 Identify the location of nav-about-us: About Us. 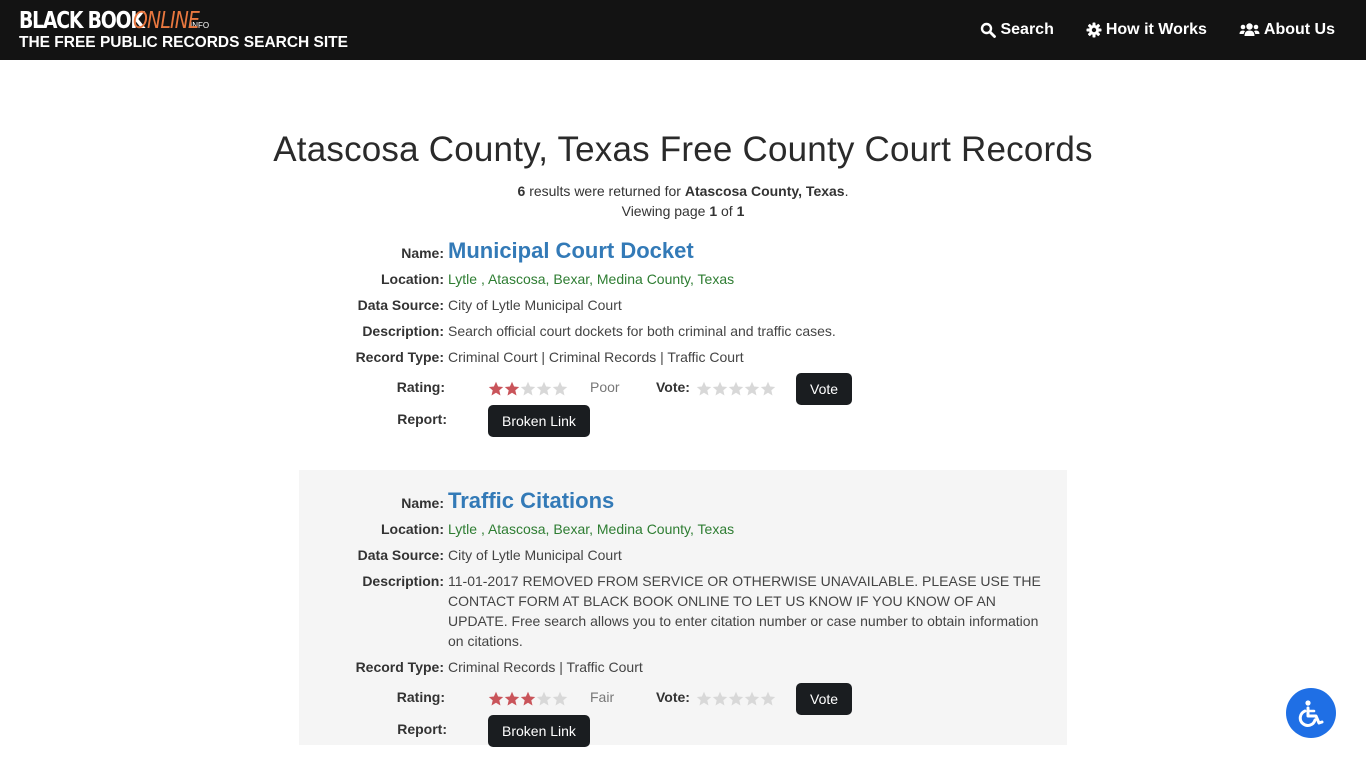
(1287, 30).